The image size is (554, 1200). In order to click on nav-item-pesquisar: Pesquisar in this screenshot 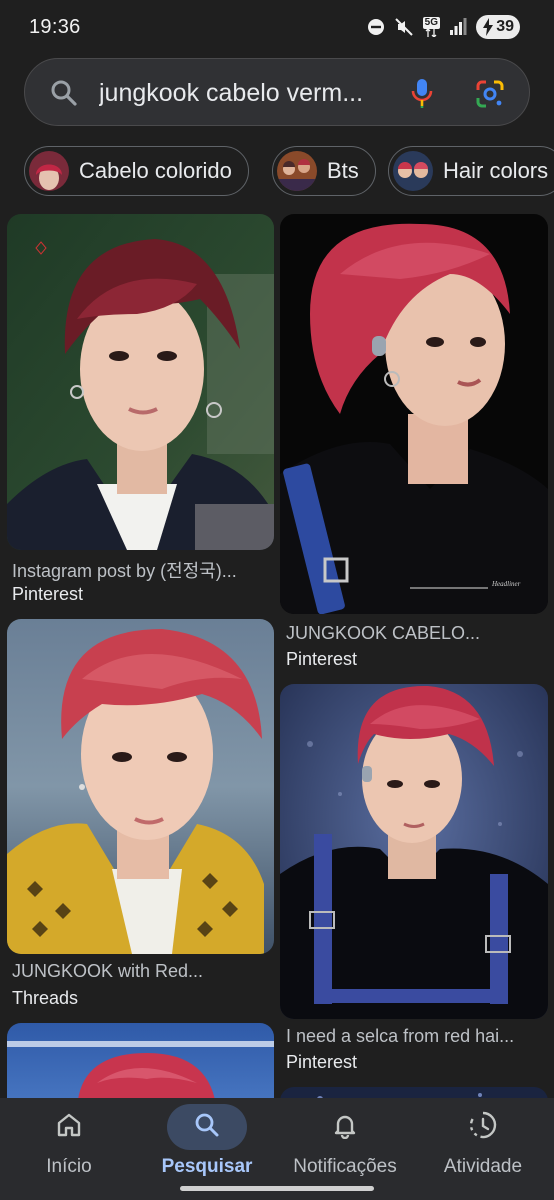, I will do `click(207, 1148)`.